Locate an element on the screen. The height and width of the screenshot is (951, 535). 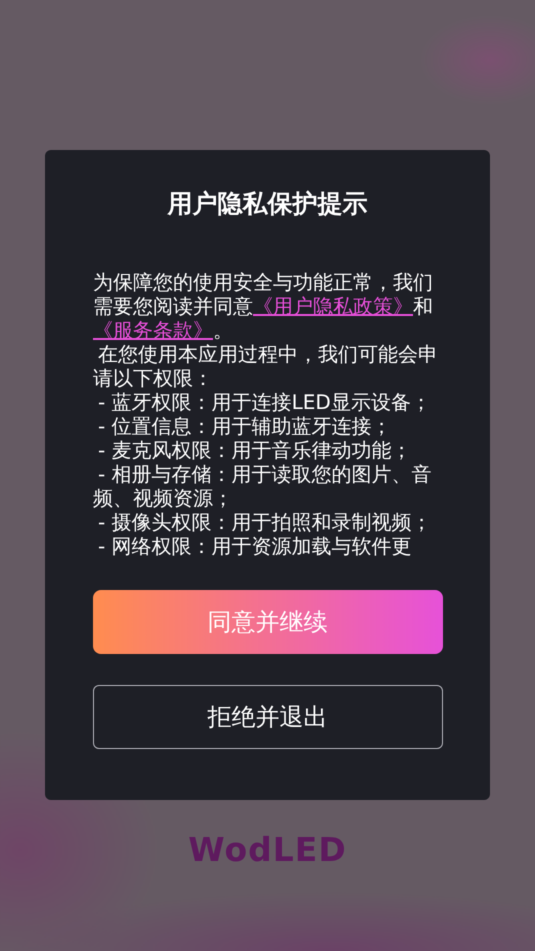
policy-link: 《用户隐私政策》 is located at coordinates (333, 306).